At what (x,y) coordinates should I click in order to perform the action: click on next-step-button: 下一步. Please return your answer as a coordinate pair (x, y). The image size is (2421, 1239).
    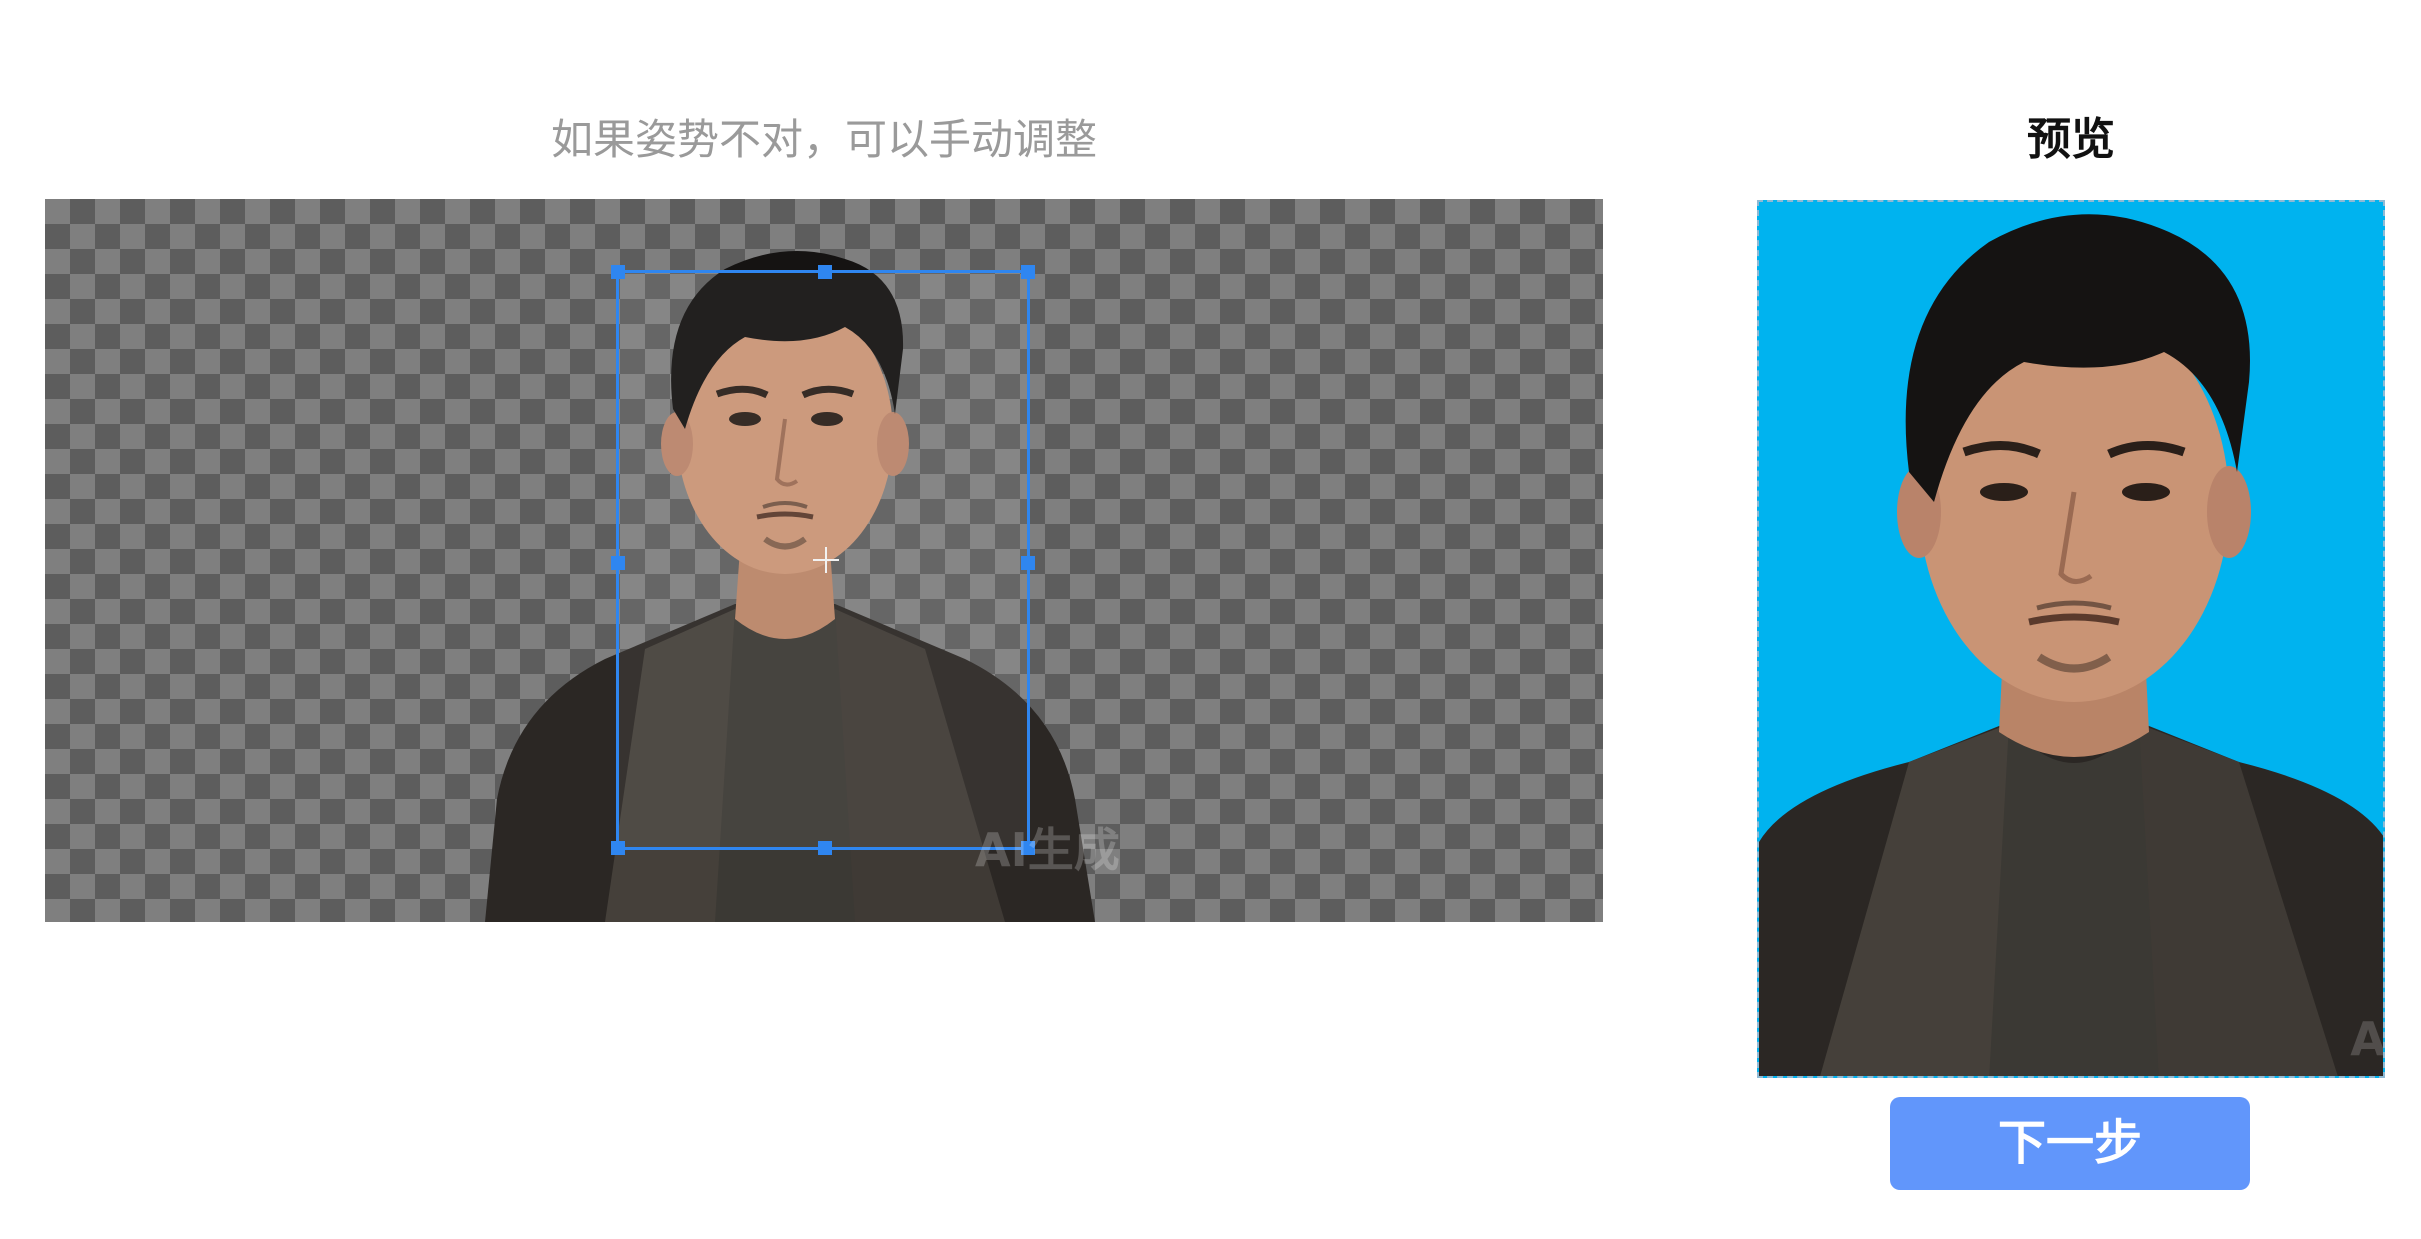
    Looking at the image, I should click on (2070, 1143).